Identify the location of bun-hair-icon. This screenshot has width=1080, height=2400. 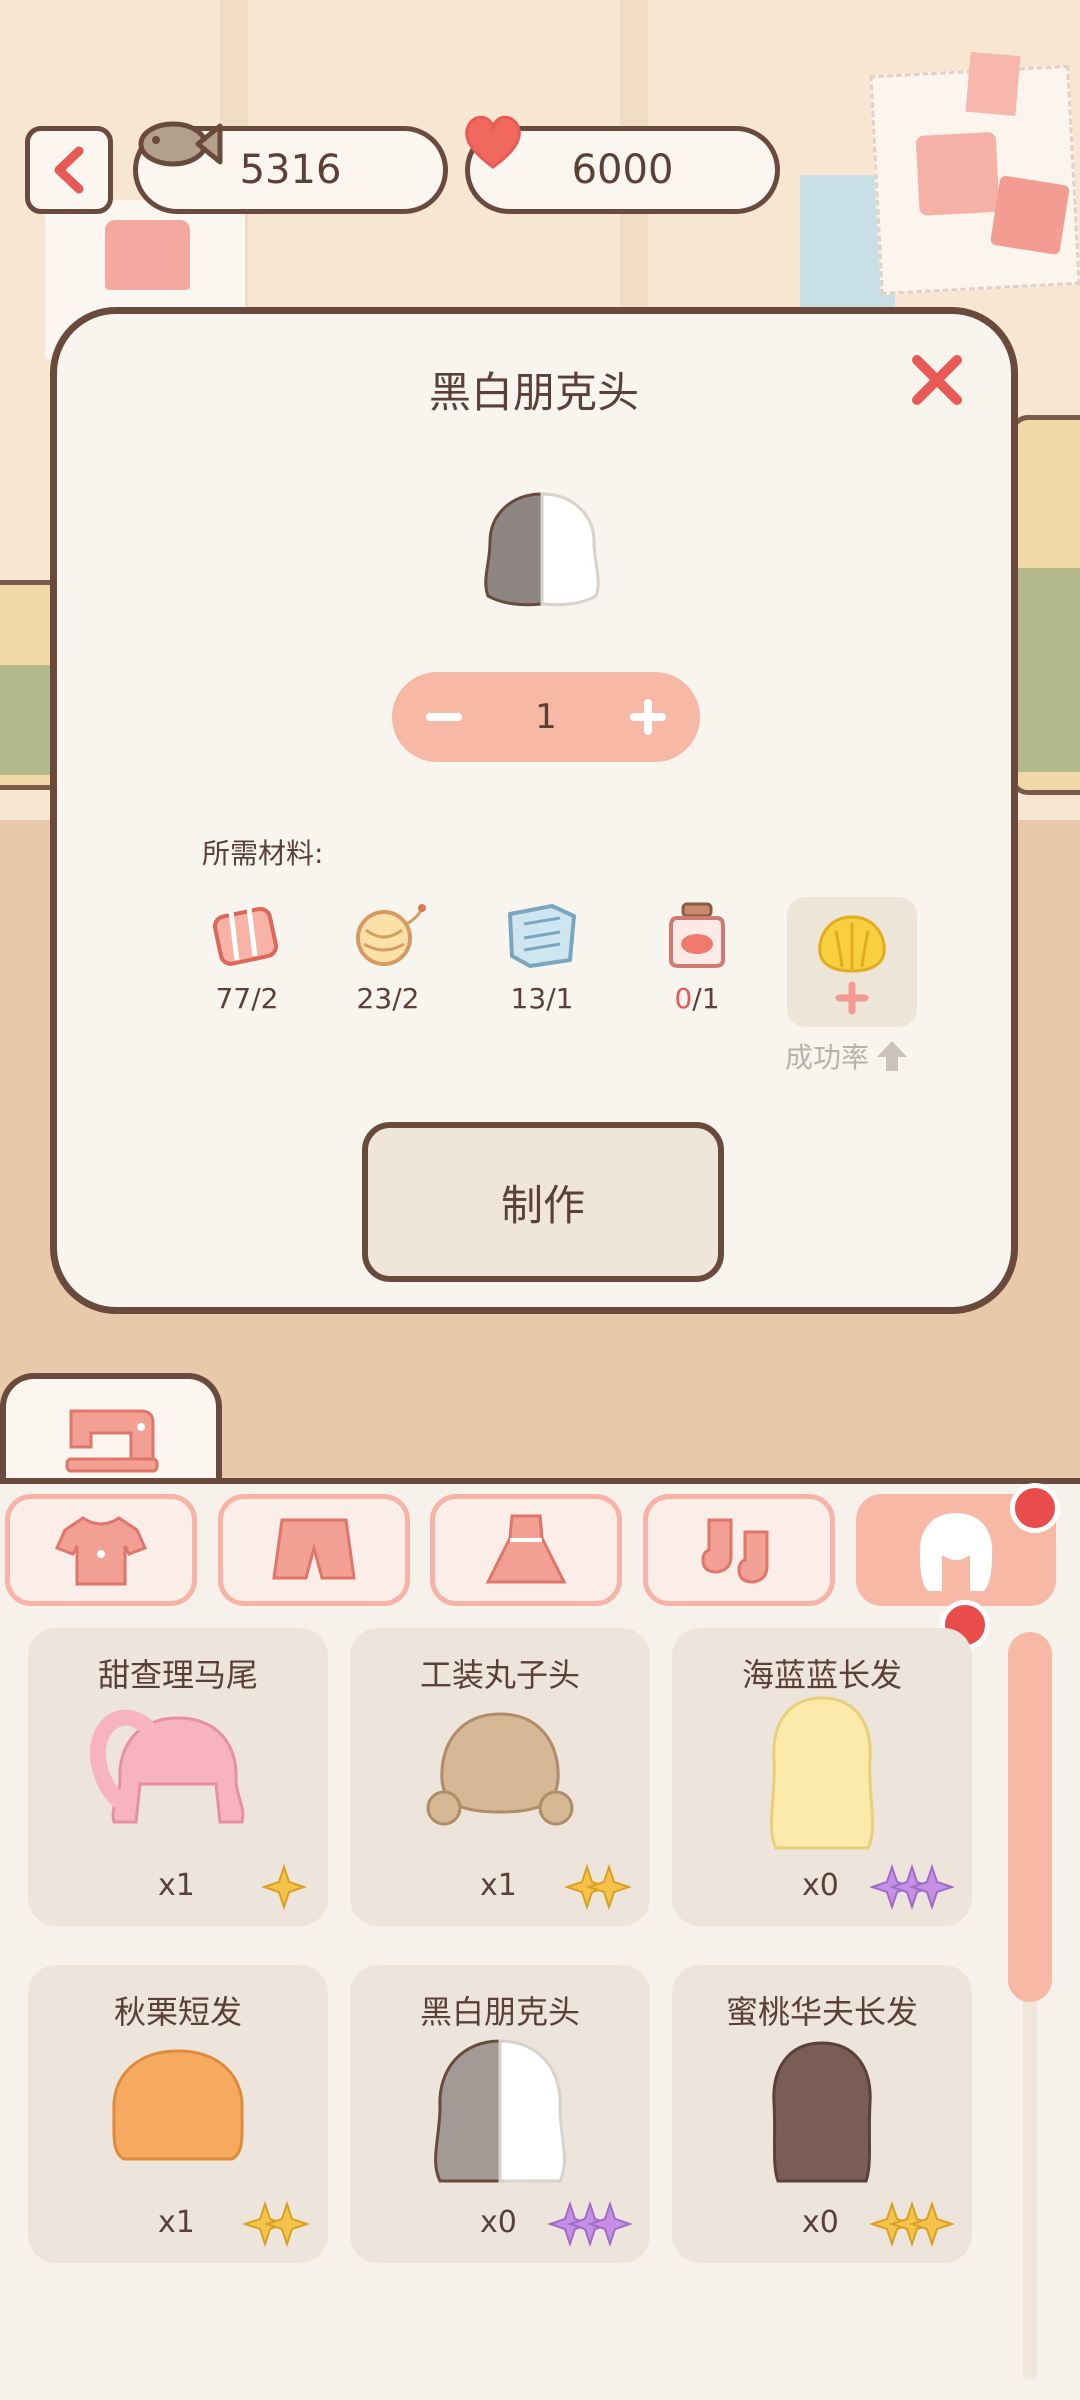
(500, 1769).